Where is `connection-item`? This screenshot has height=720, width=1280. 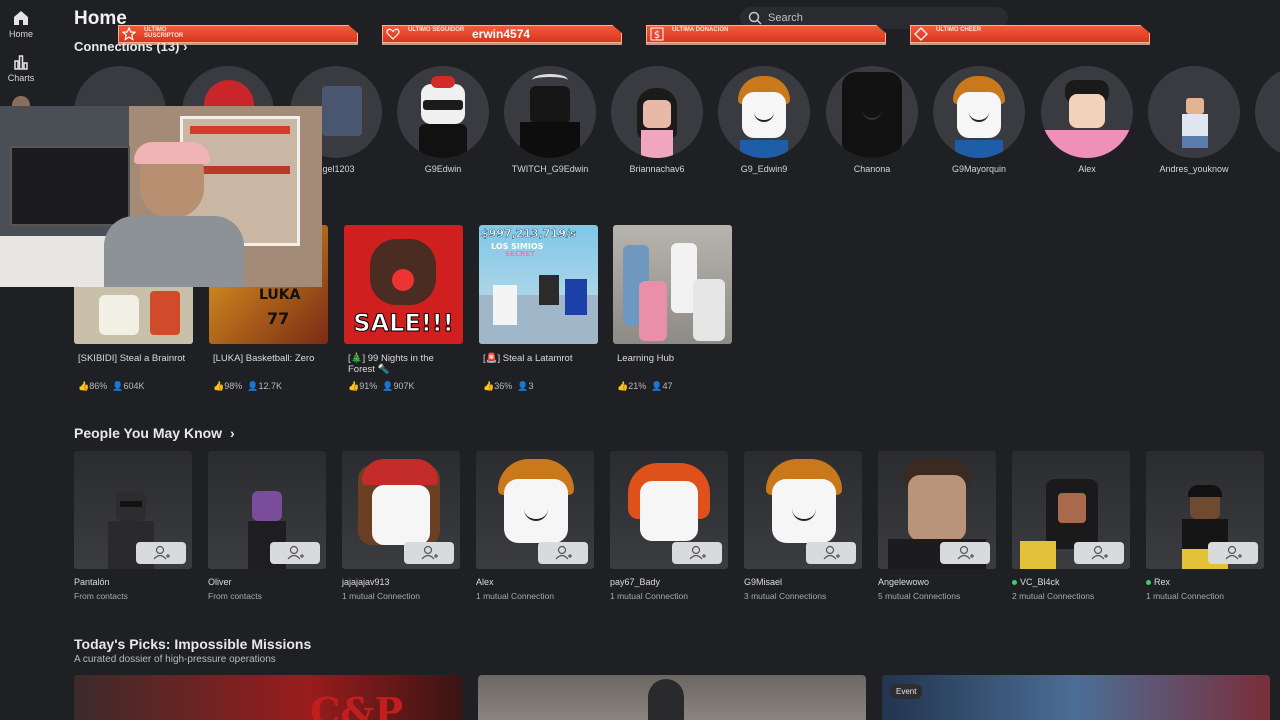 connection-item is located at coordinates (1267, 112).